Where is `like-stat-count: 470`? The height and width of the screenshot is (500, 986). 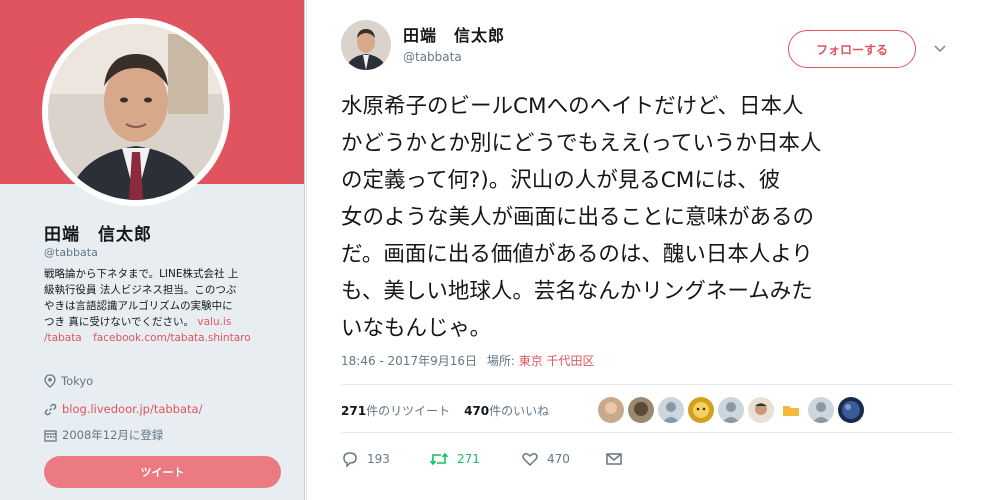 like-stat-count: 470 is located at coordinates (477, 411).